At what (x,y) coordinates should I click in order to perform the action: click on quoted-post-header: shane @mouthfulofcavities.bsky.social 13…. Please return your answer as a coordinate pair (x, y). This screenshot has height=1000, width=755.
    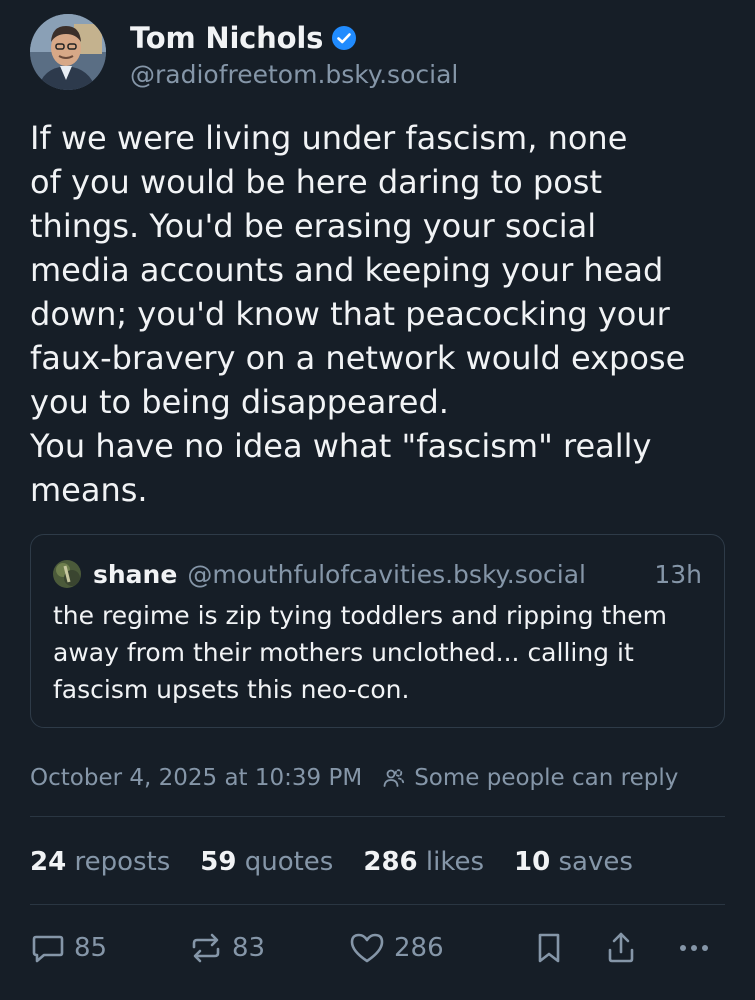
    Looking at the image, I should click on (377, 574).